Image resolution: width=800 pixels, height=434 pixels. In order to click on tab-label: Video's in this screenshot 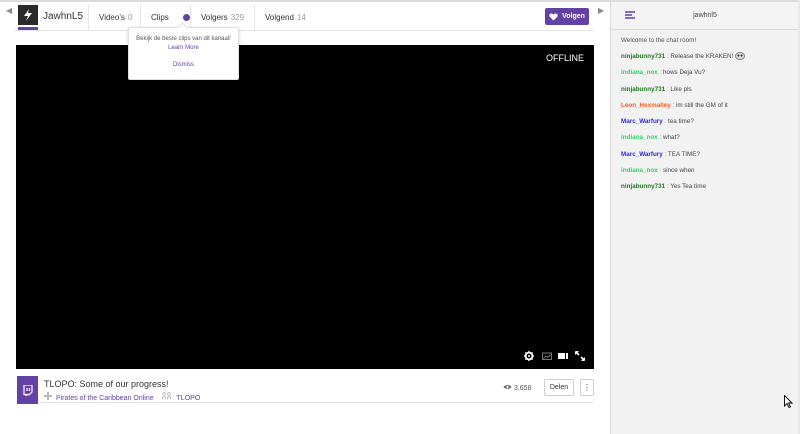, I will do `click(112, 17)`.